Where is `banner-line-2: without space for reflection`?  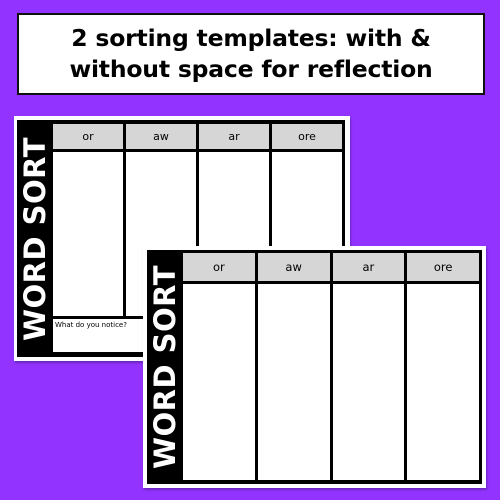
banner-line-2: without space for reflection is located at coordinates (251, 69).